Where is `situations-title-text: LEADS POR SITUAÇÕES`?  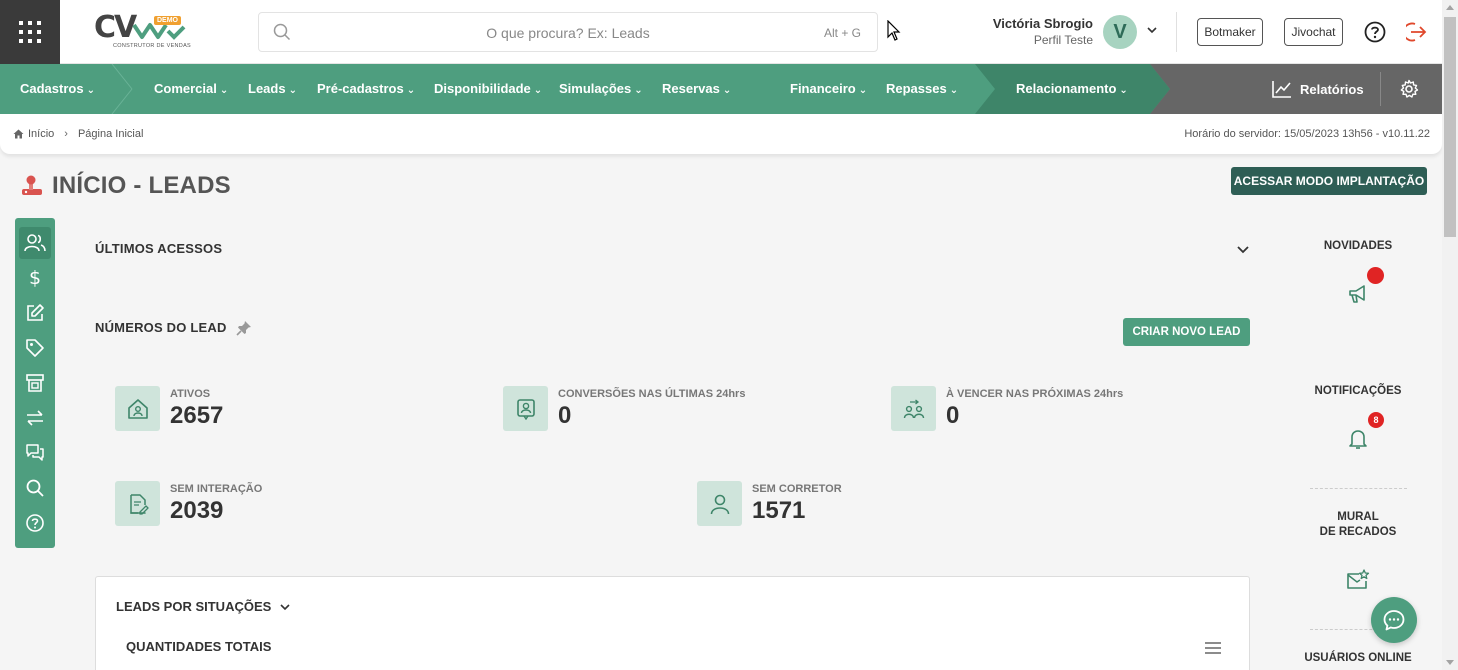 situations-title-text: LEADS POR SITUAÇÕES is located at coordinates (194, 606).